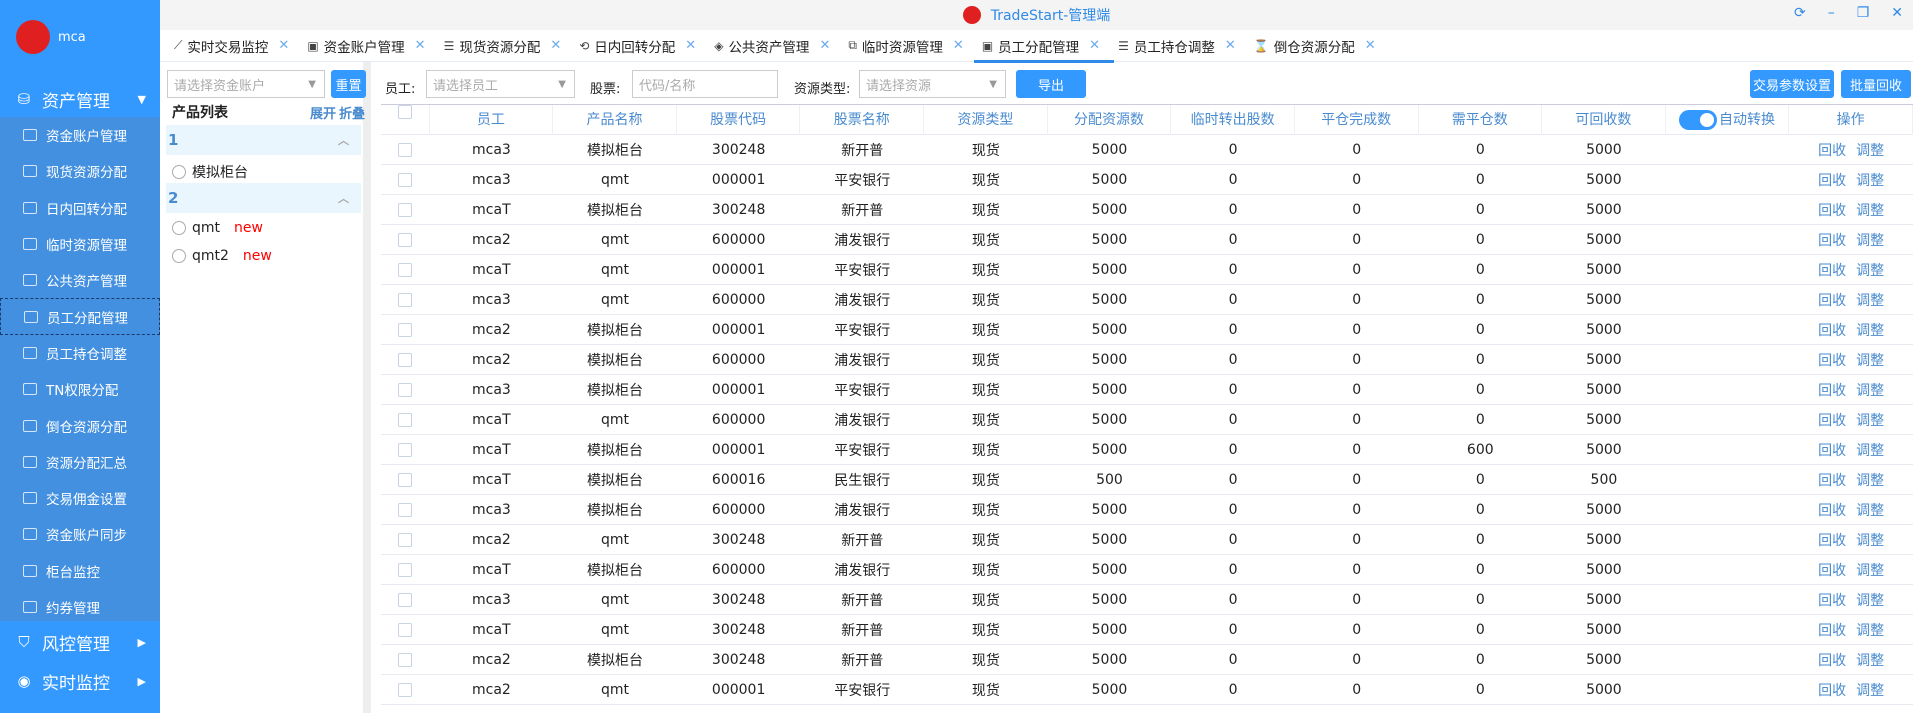  What do you see at coordinates (263, 198) in the screenshot?
I see `product-group-2: 2 ︿` at bounding box center [263, 198].